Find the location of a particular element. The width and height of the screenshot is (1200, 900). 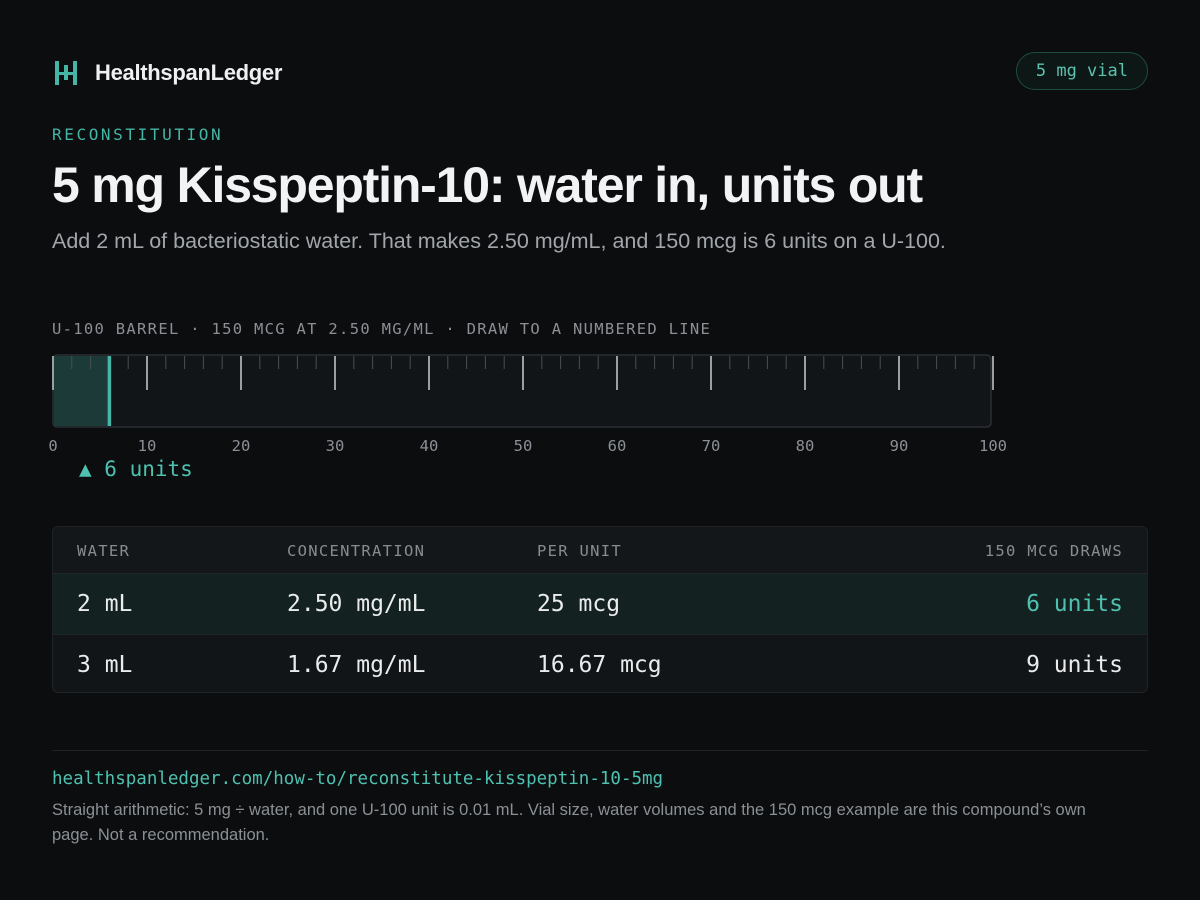

tick-label: 30 is located at coordinates (335, 446).